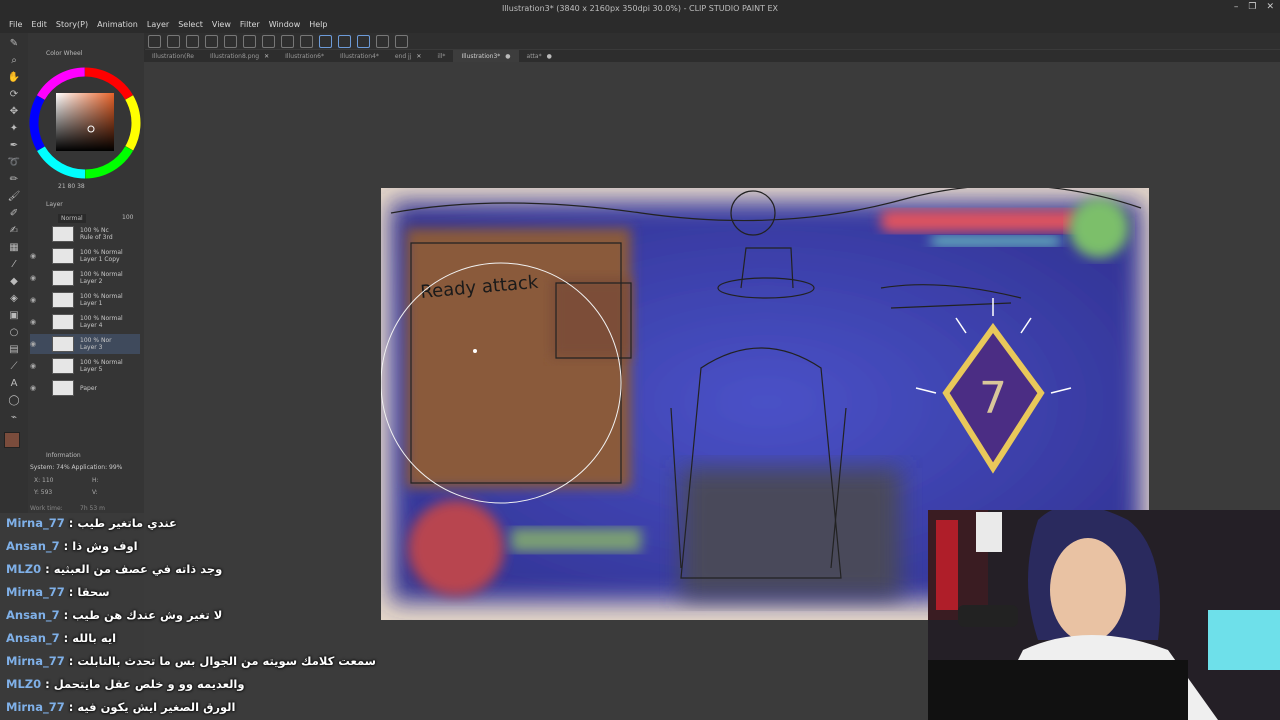  Describe the element at coordinates (993, 398) in the screenshot. I see `svg-text: 7` at that location.